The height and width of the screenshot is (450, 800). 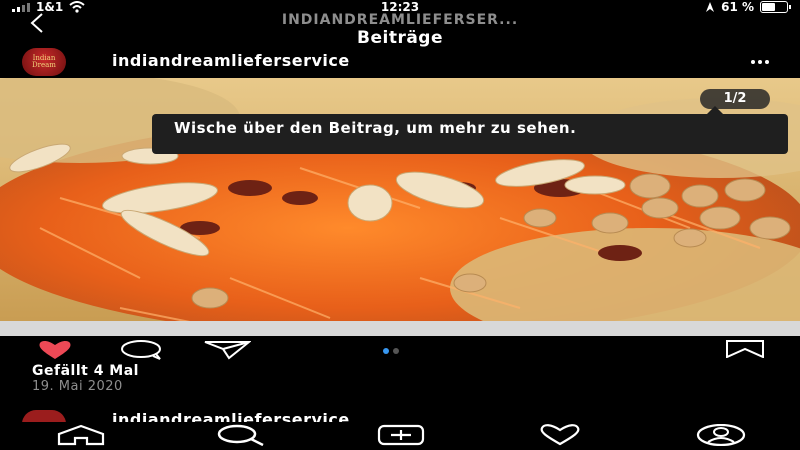 I want to click on nav-header: INDIANDREAMLIEFERSER... Beiträge, so click(x=400, y=30).